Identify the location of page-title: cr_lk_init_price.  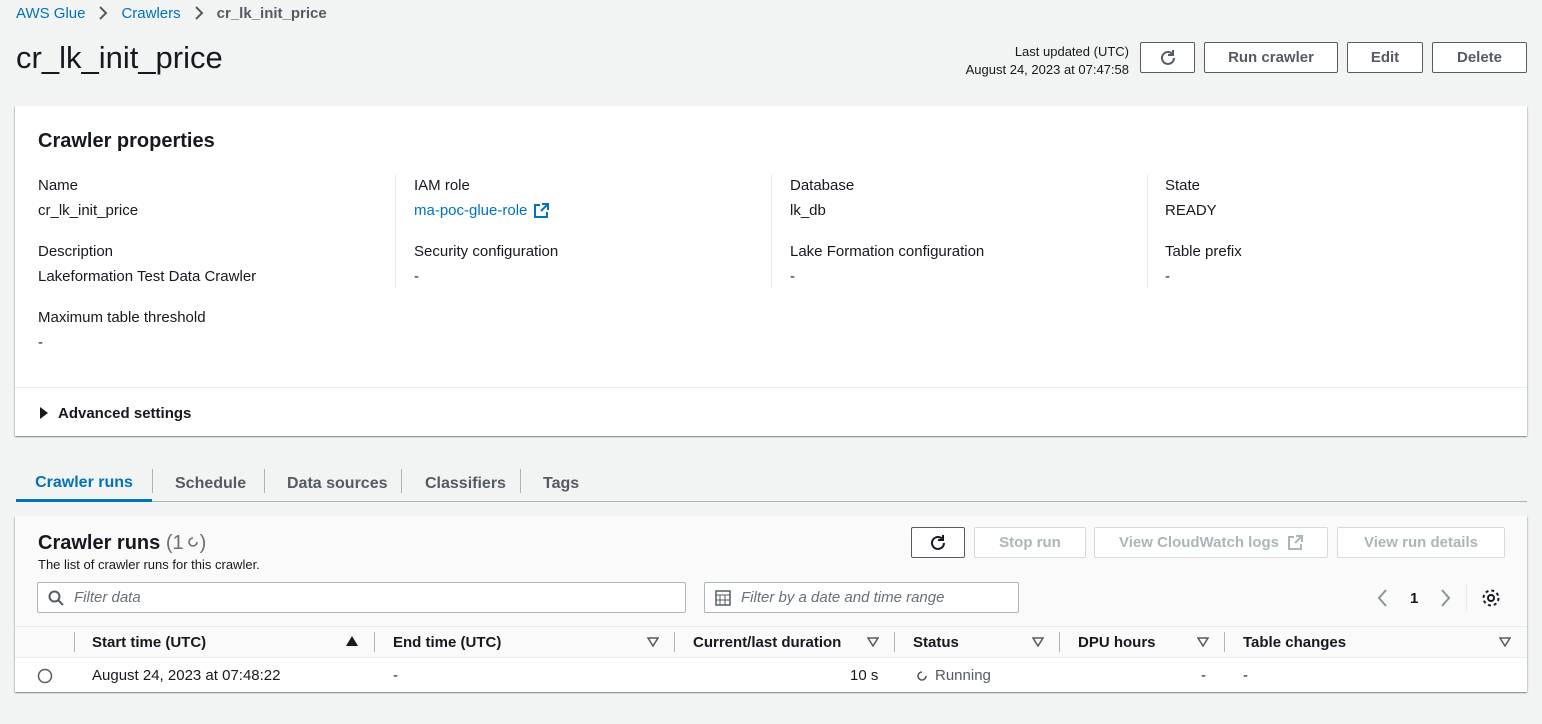
(119, 57).